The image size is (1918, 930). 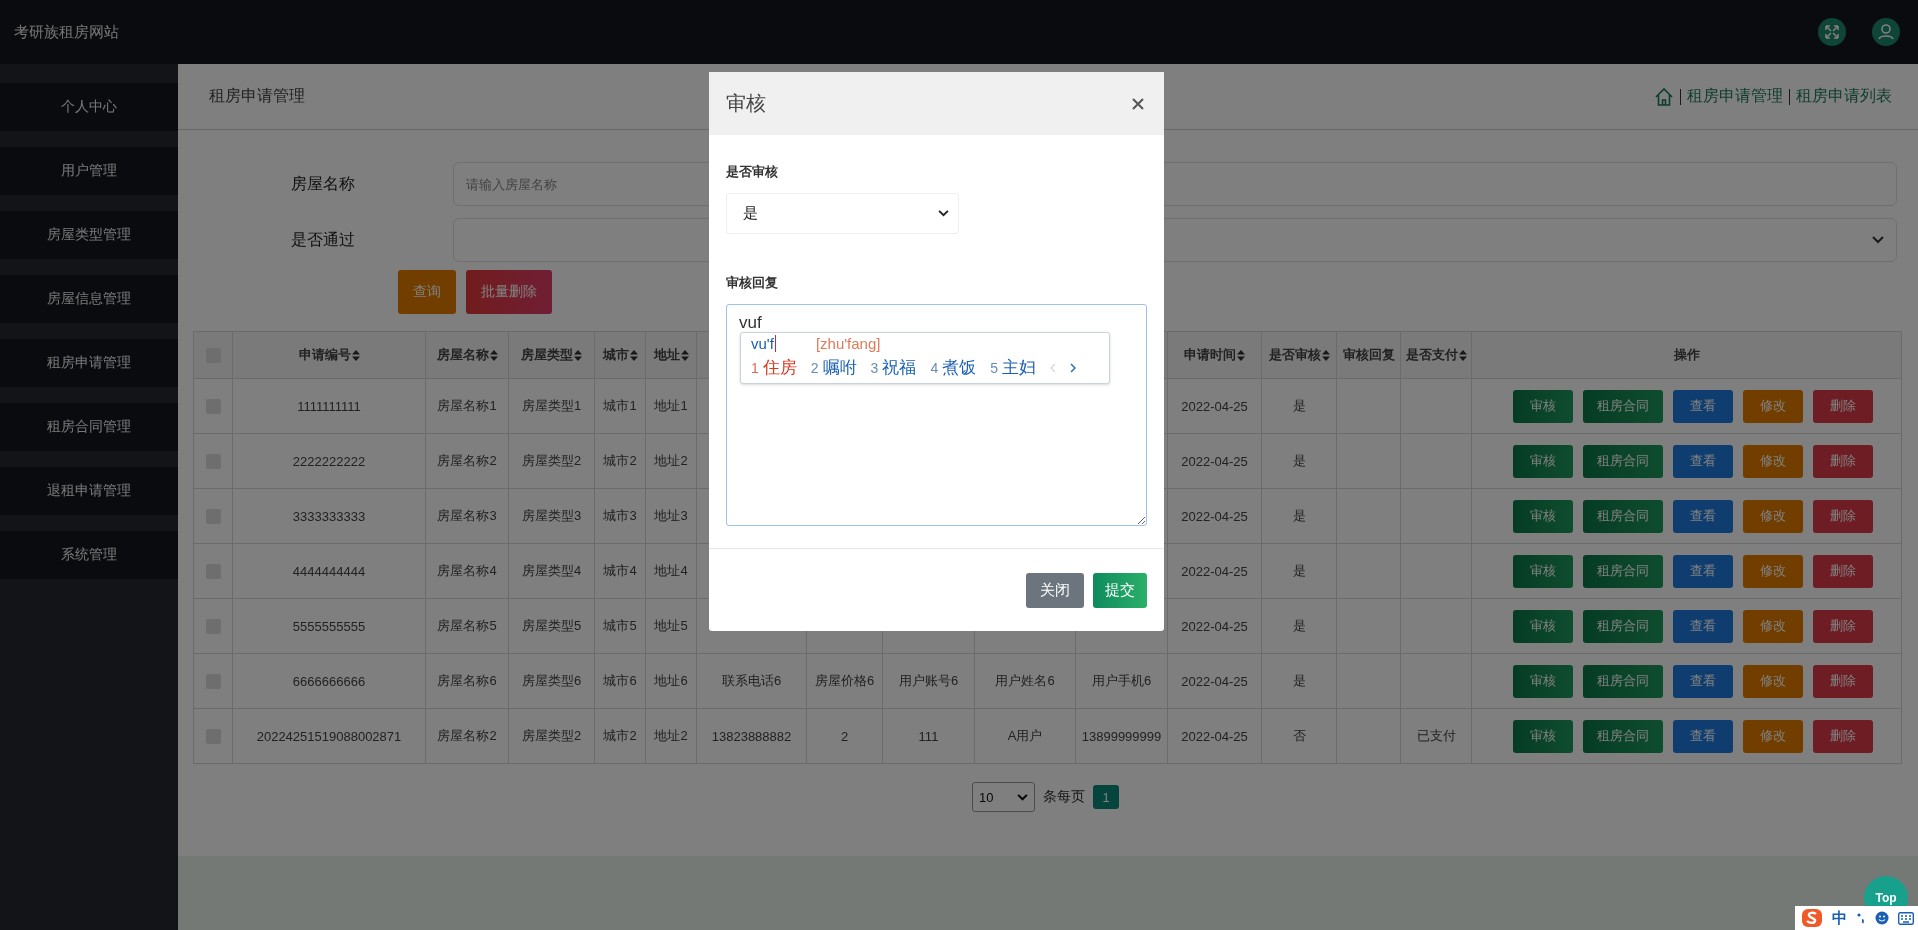 I want to click on table-cell: 20224251519088002871, so click(x=329, y=736).